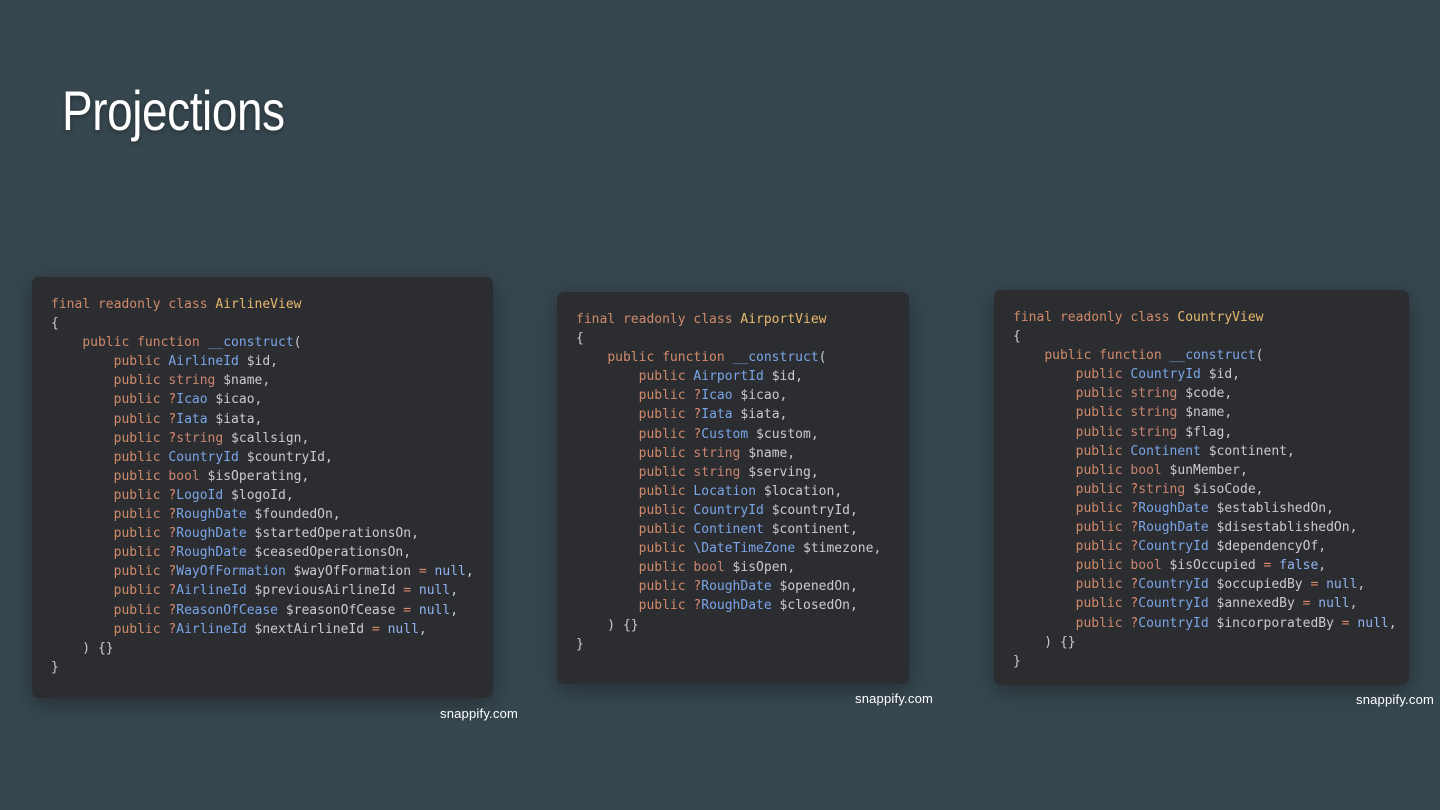  What do you see at coordinates (814, 587) in the screenshot?
I see `code-token: $openedOn,` at bounding box center [814, 587].